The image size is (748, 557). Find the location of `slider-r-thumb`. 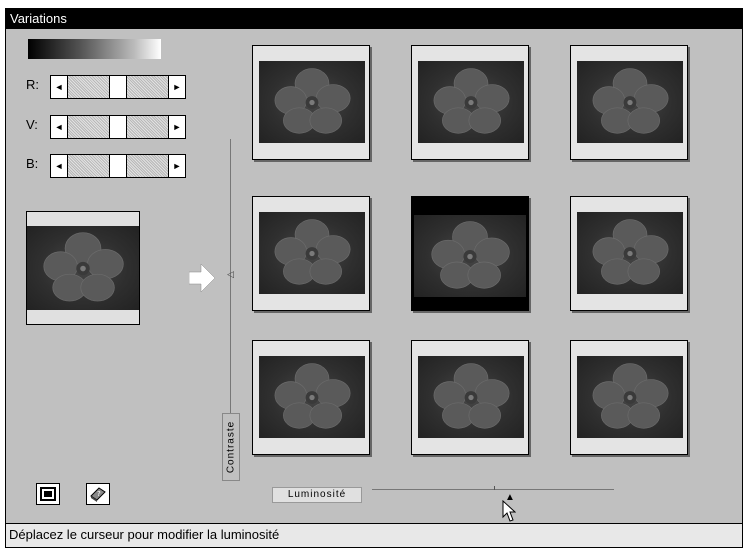

slider-r-thumb is located at coordinates (118, 87).